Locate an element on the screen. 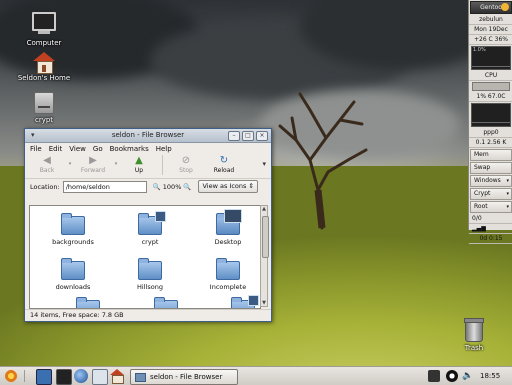 The height and width of the screenshot is (385, 512). toolbar-overflow-chevron-icon: ▾ is located at coordinates (264, 164).